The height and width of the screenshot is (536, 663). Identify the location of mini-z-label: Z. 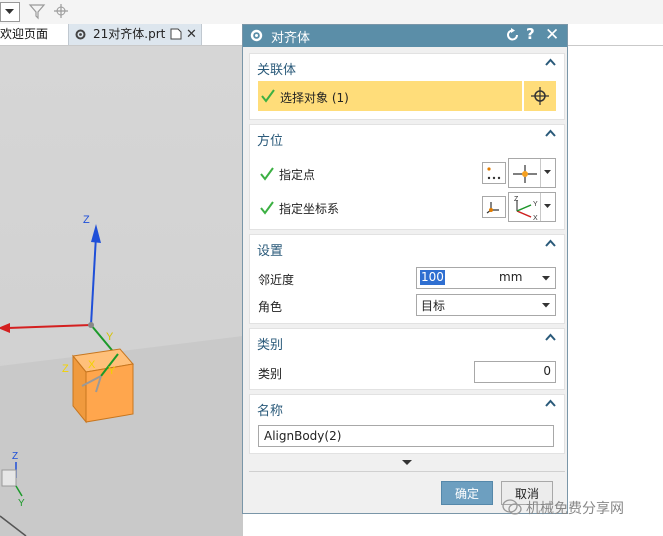
(15, 456).